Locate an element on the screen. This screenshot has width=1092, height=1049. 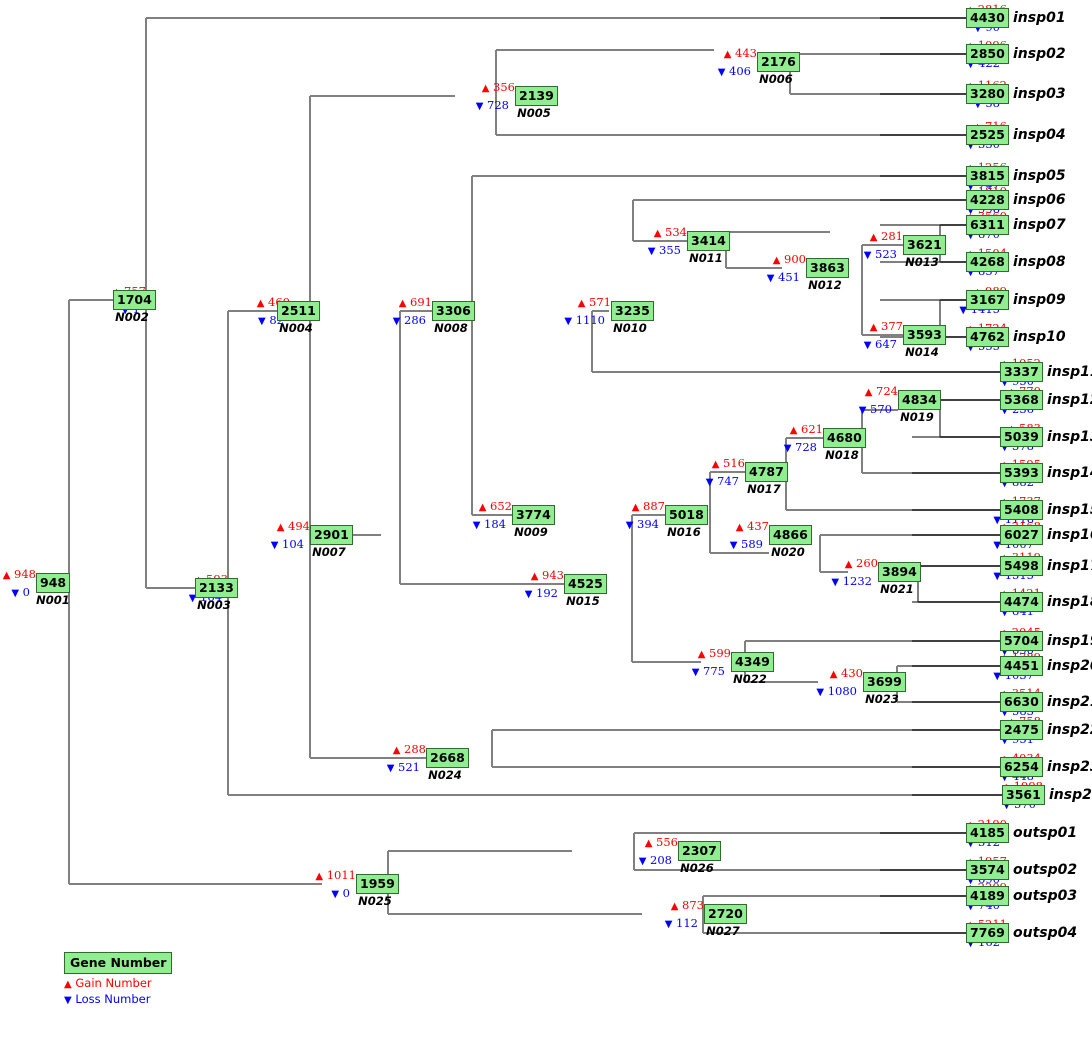
gene-number-box: 3774 is located at coordinates (533, 515).